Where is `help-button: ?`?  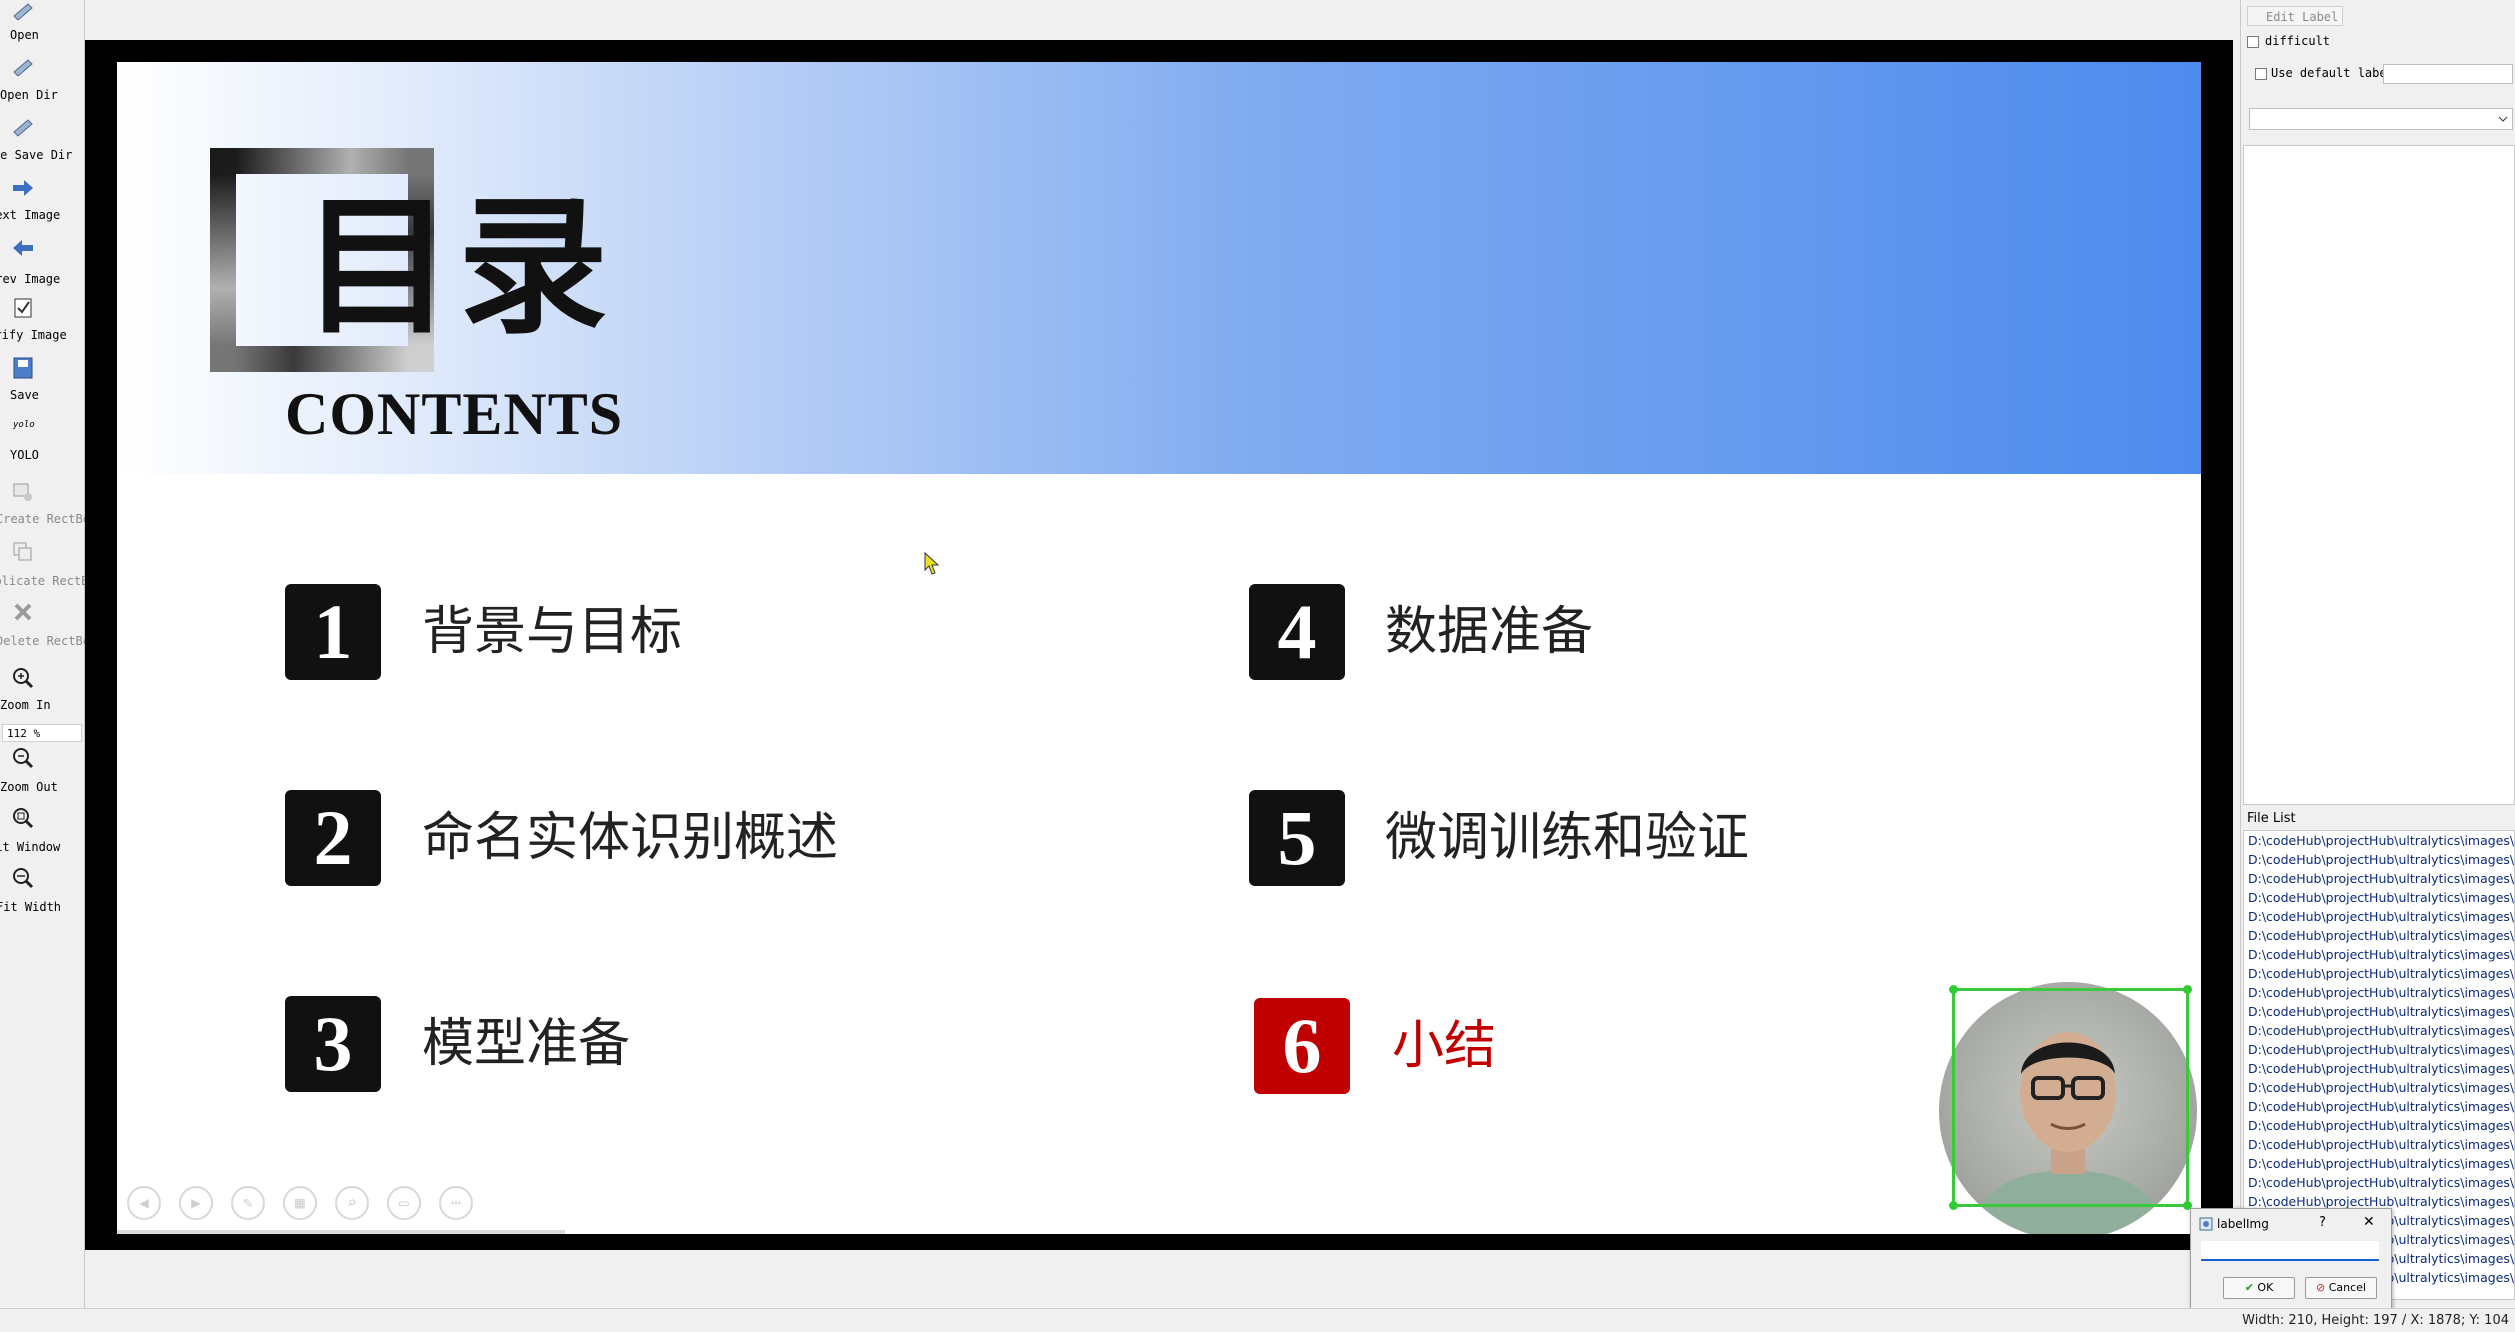 help-button: ? is located at coordinates (2322, 1222).